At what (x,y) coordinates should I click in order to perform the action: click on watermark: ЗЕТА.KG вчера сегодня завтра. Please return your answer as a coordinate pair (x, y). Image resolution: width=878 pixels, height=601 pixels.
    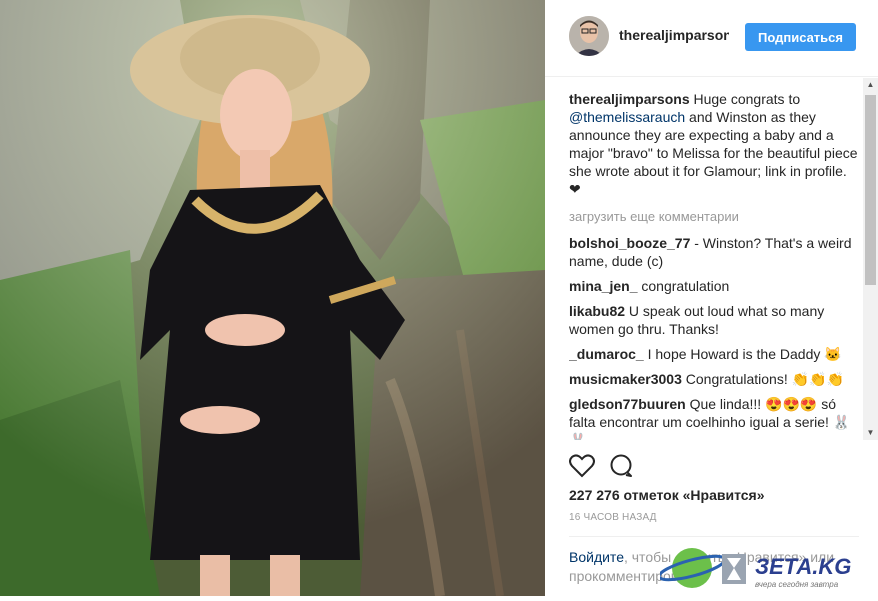
    Looking at the image, I should click on (767, 569).